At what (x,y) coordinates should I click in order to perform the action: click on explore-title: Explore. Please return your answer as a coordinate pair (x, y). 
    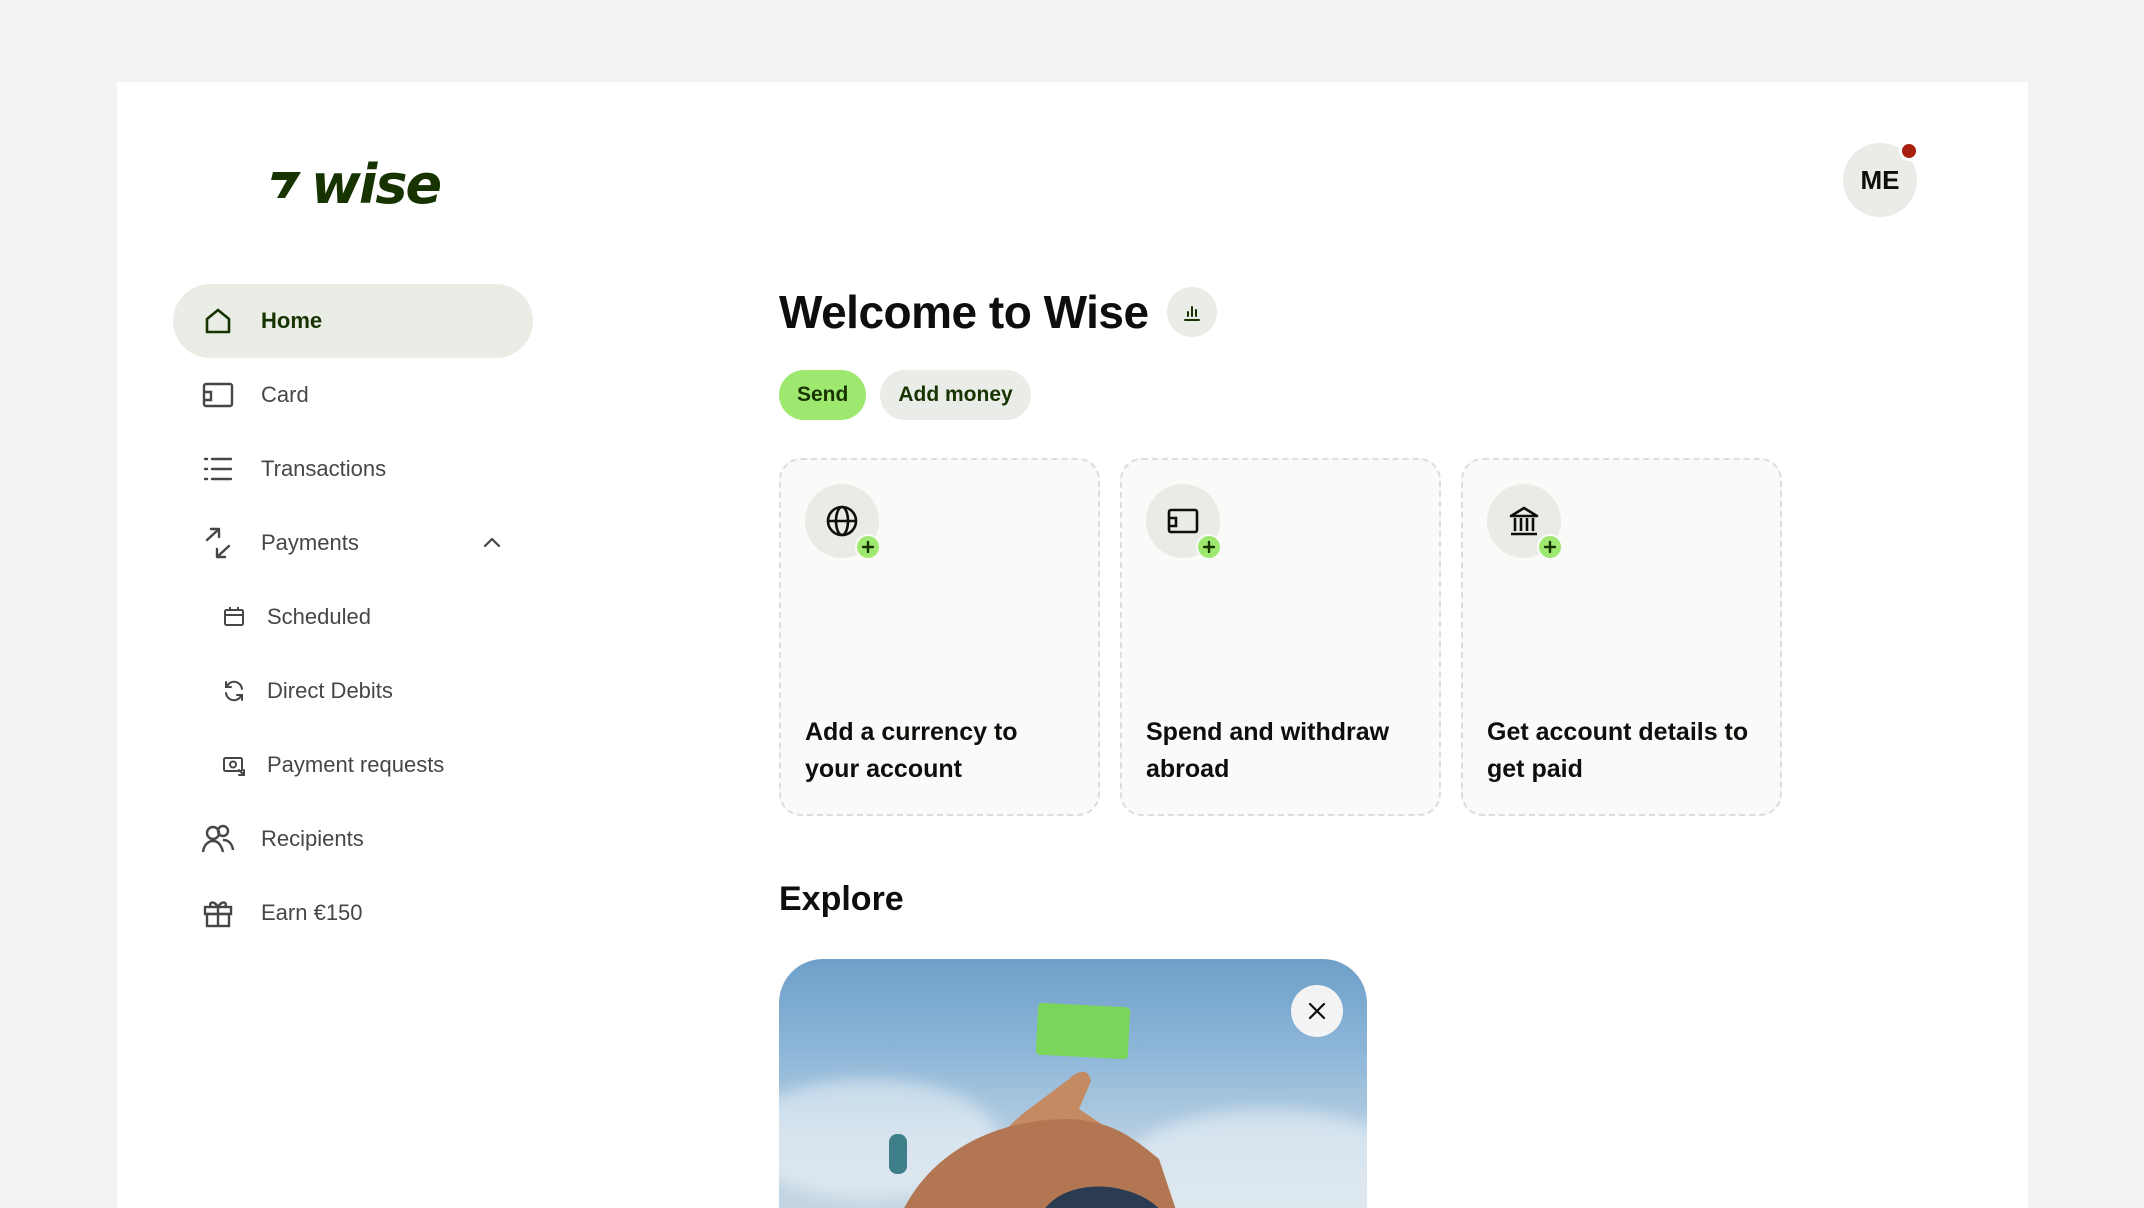
    Looking at the image, I should click on (841, 899).